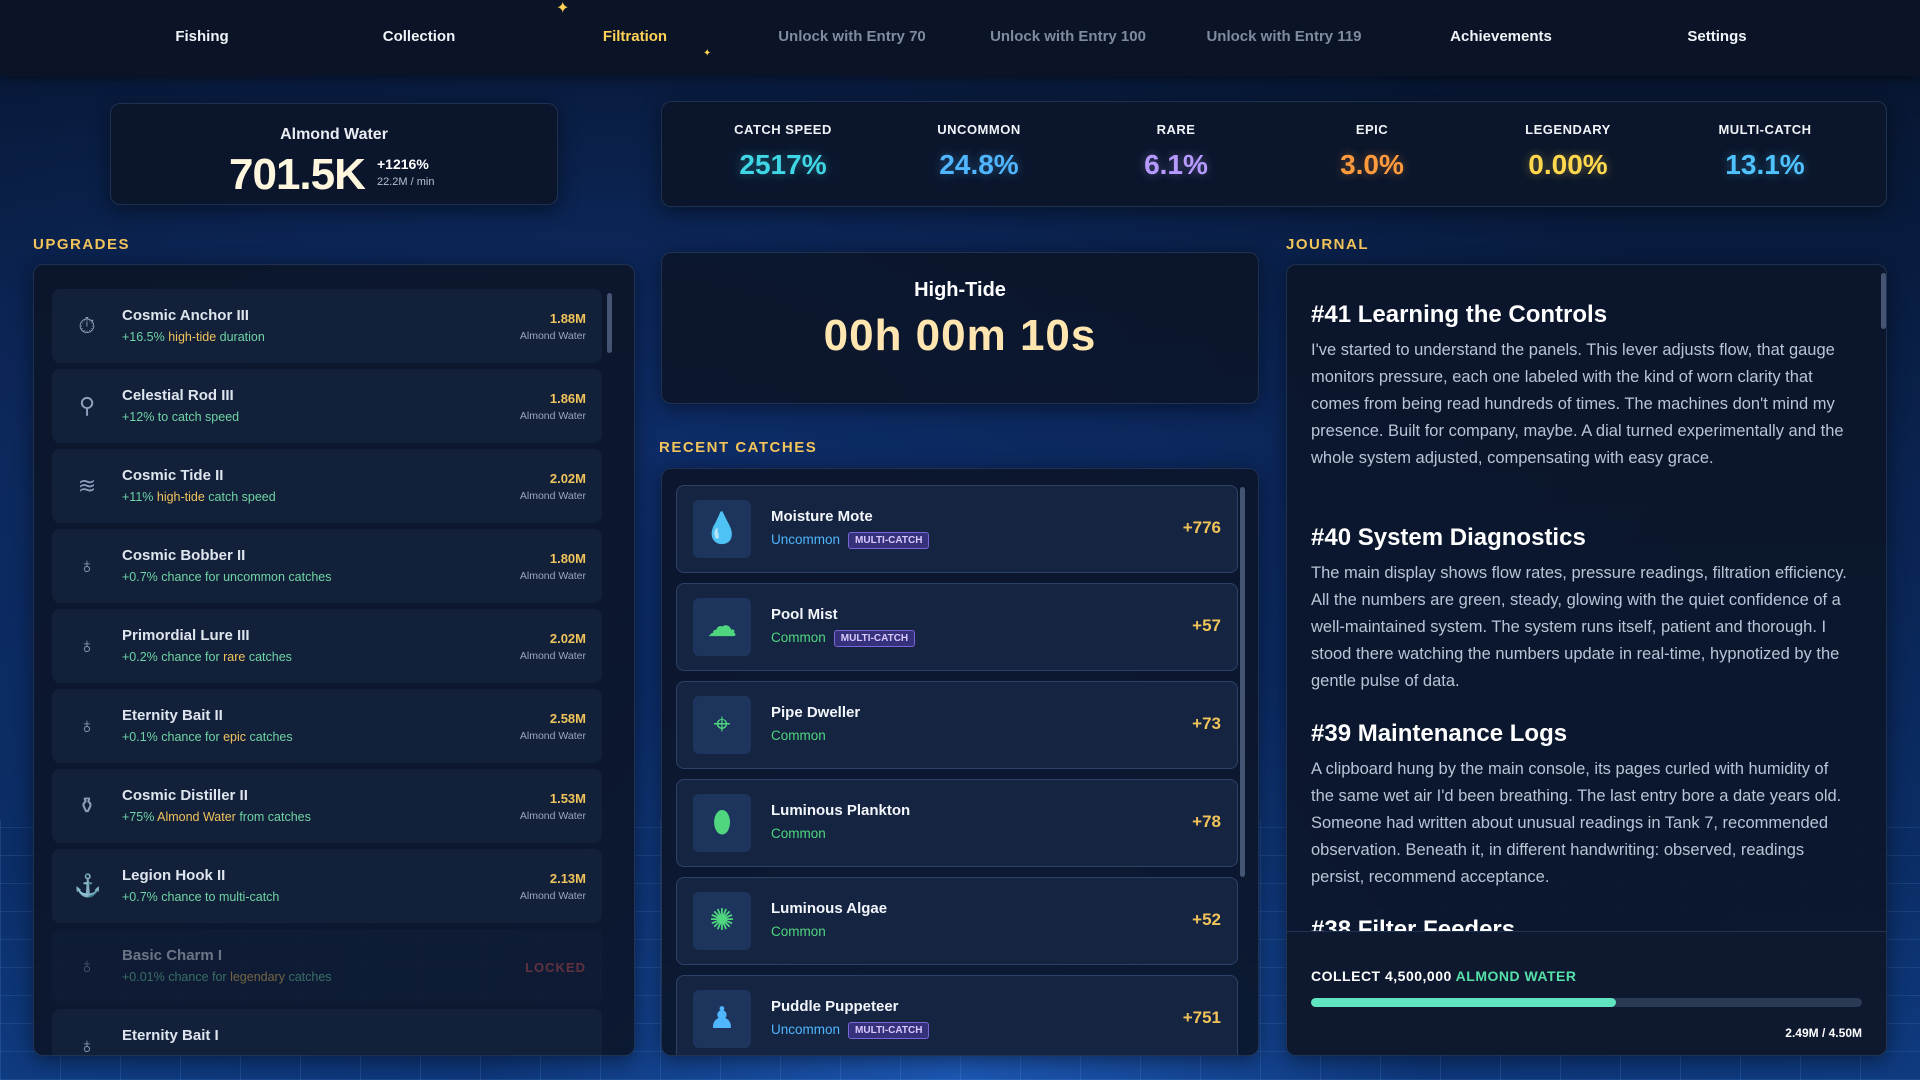  I want to click on upgrade-cost: LOCKED, so click(555, 967).